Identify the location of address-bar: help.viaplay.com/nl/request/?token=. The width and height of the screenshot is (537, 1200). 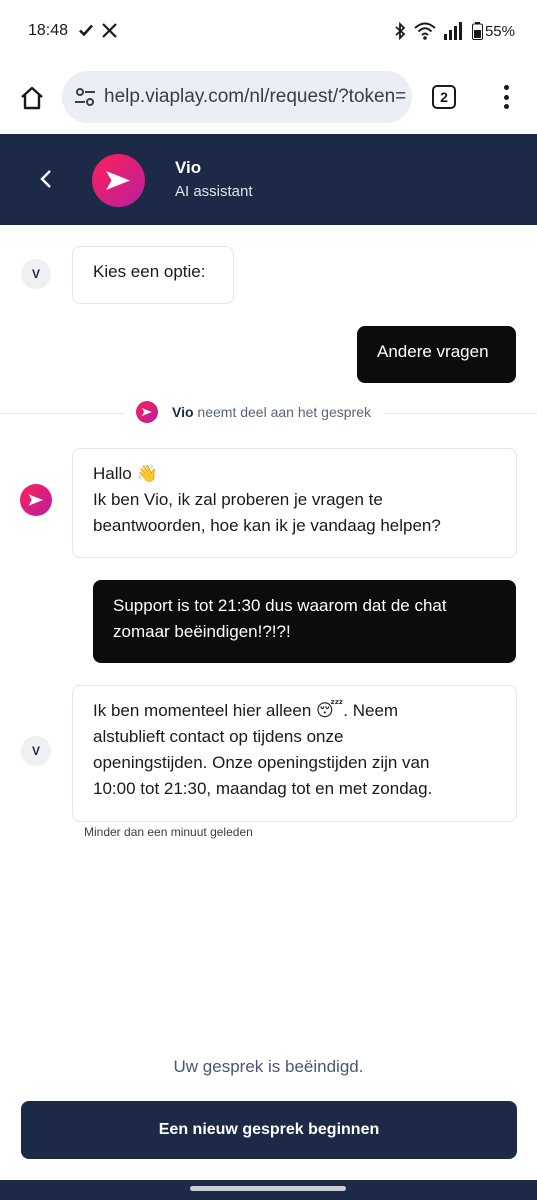
(237, 97).